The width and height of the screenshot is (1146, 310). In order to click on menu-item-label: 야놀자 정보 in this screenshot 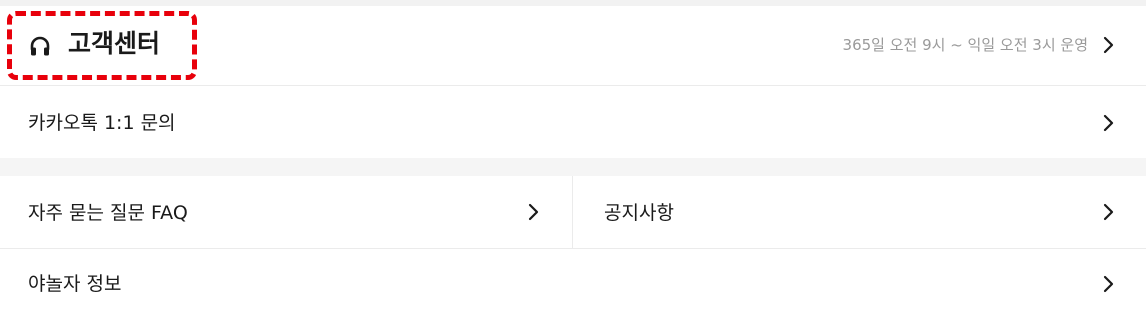, I will do `click(75, 284)`.